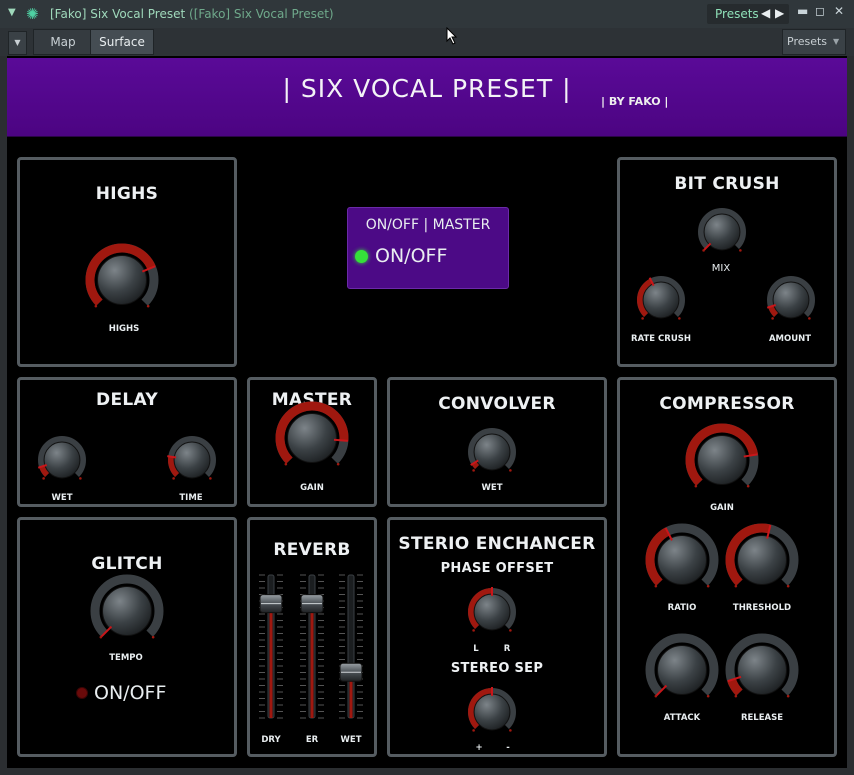  I want to click on presets-dropdown: Presets ▼, so click(814, 42).